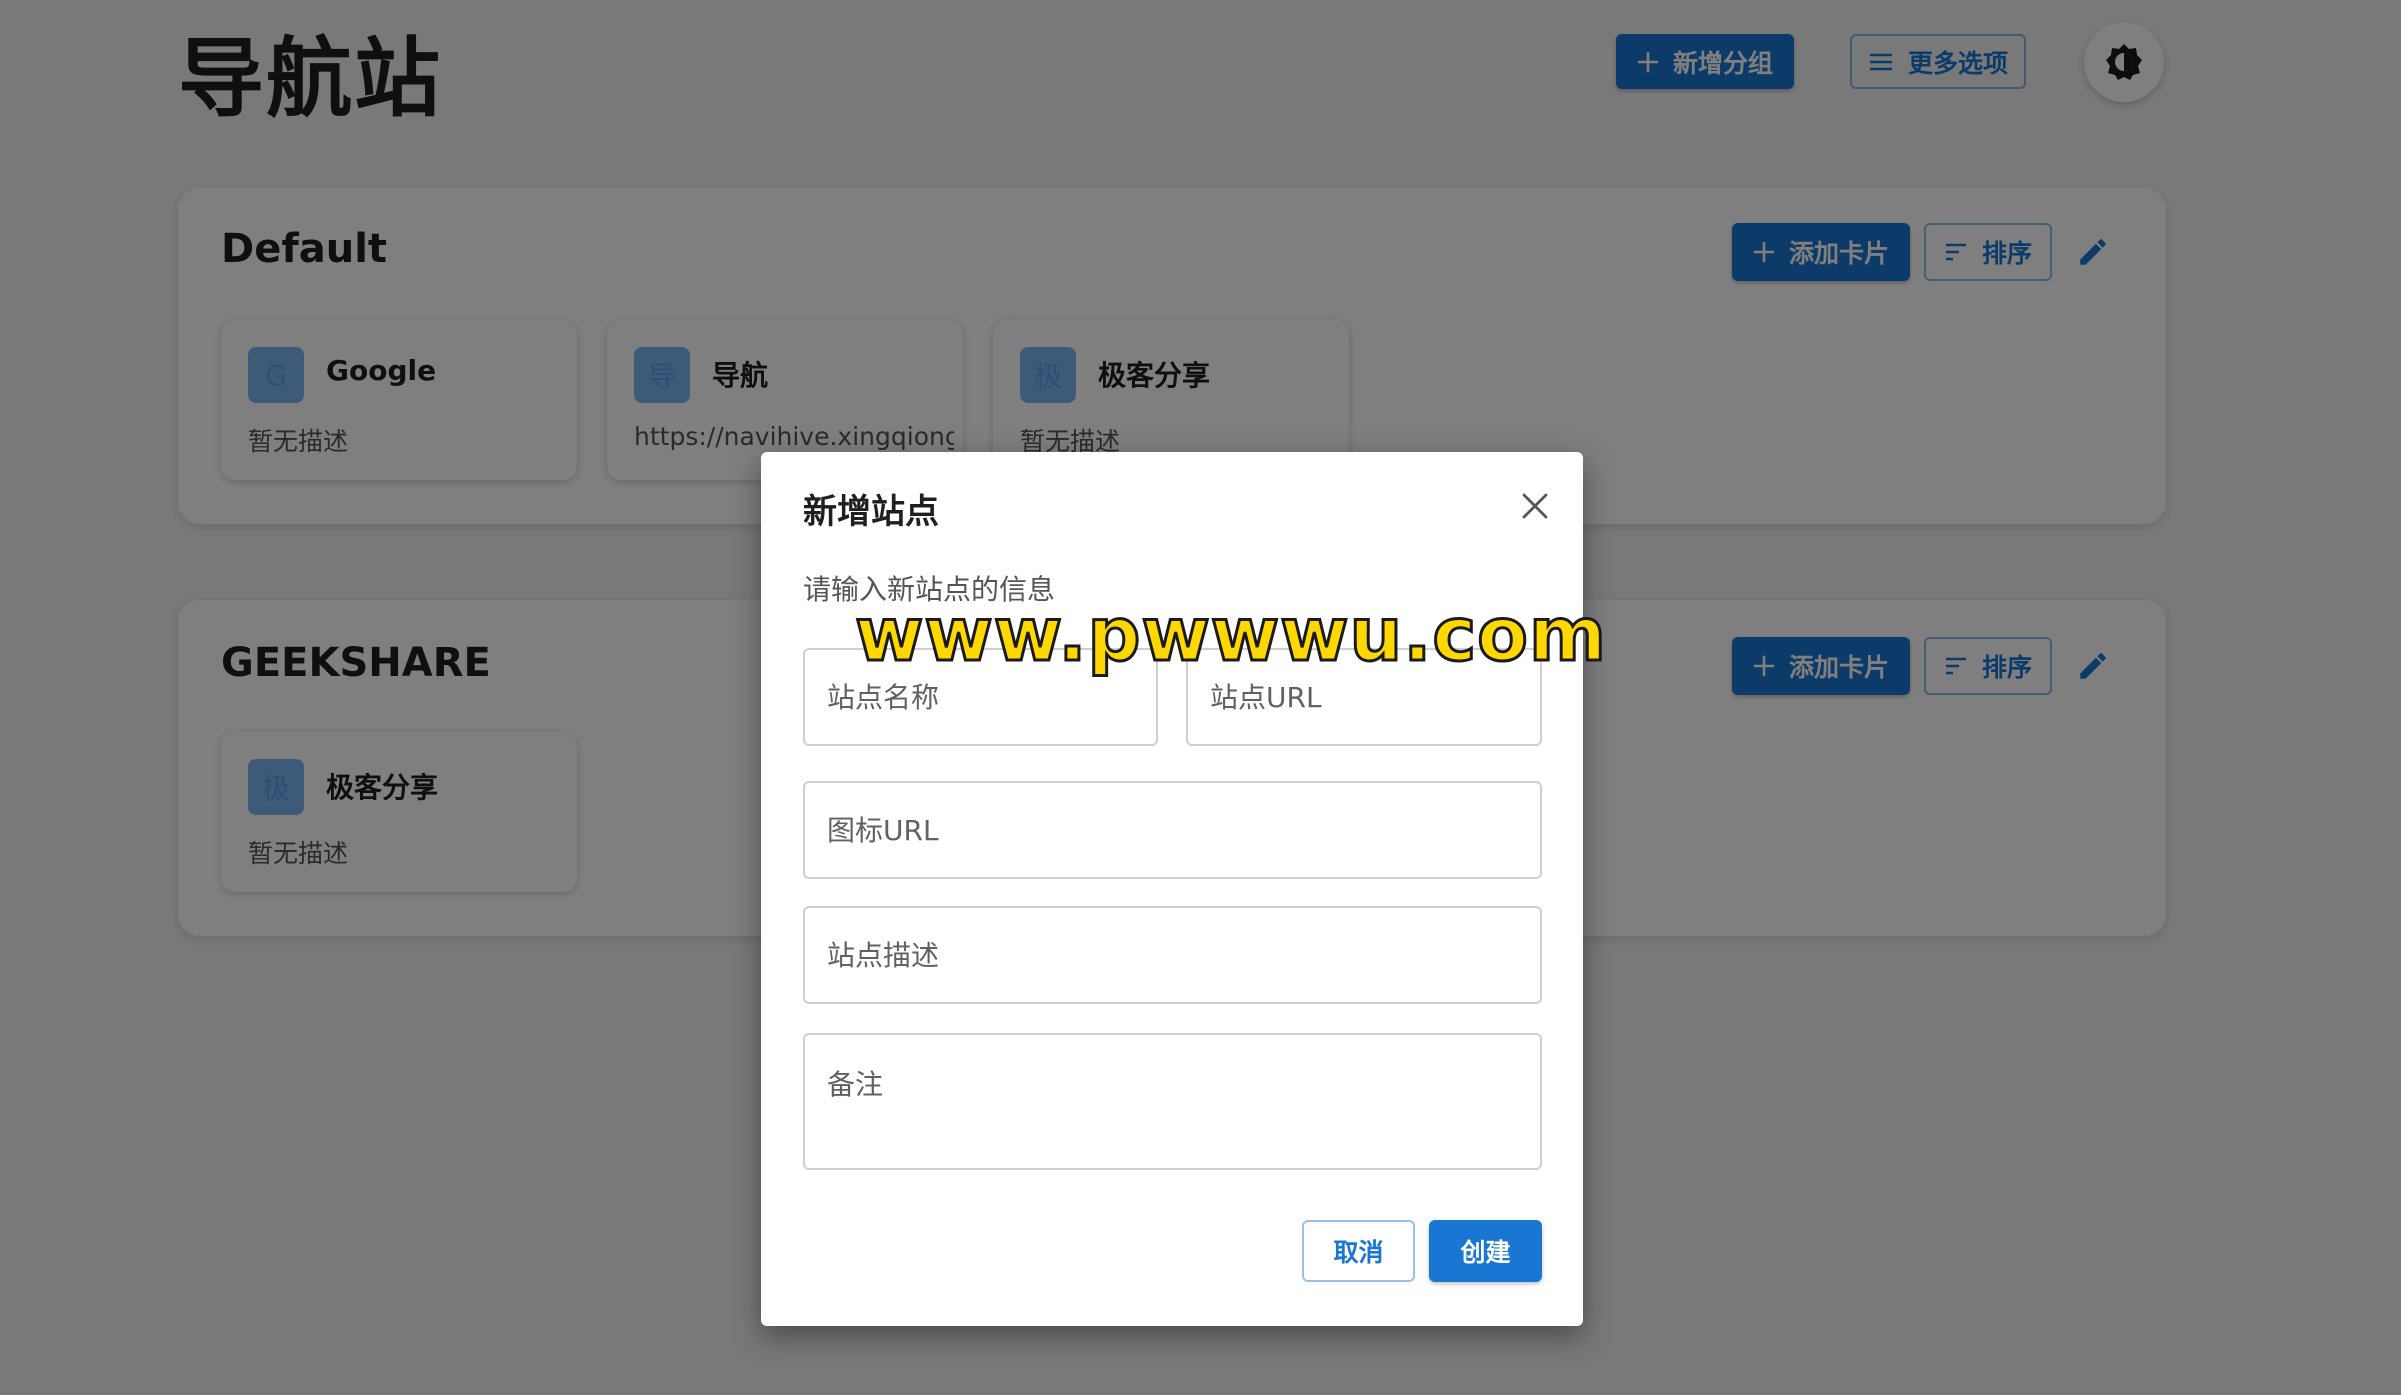 The width and height of the screenshot is (2401, 1395). I want to click on create-button: 创建, so click(1485, 1251).